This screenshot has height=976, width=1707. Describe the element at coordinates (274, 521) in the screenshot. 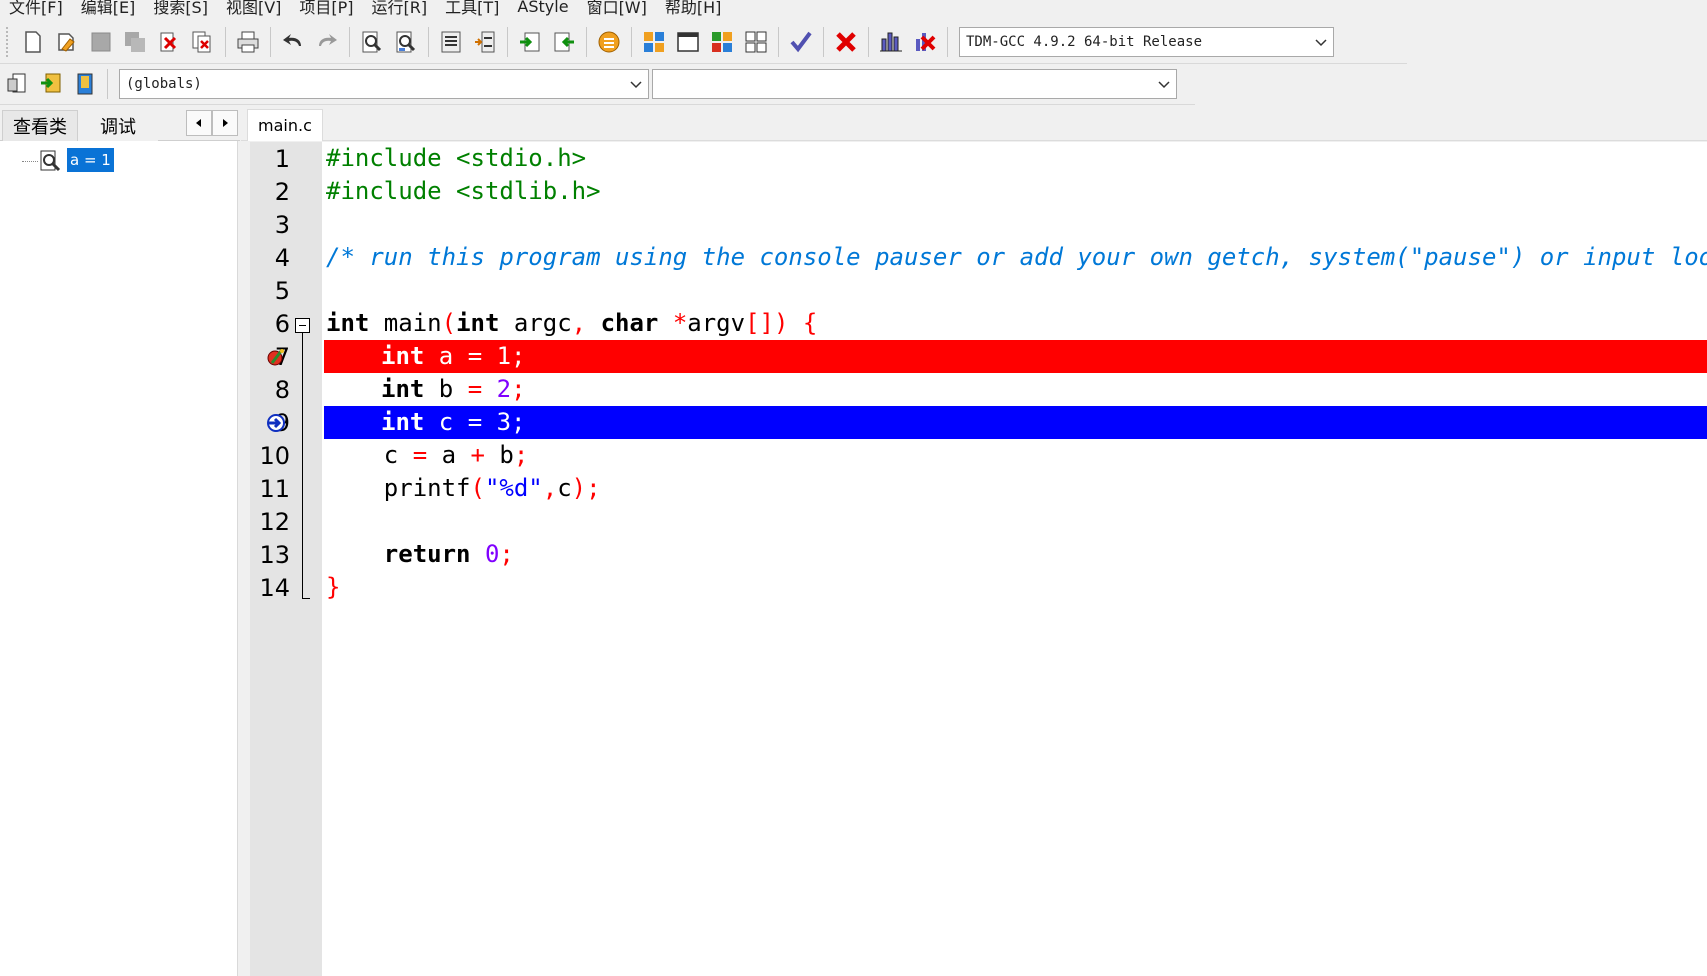

I see `line-number: 12` at that location.